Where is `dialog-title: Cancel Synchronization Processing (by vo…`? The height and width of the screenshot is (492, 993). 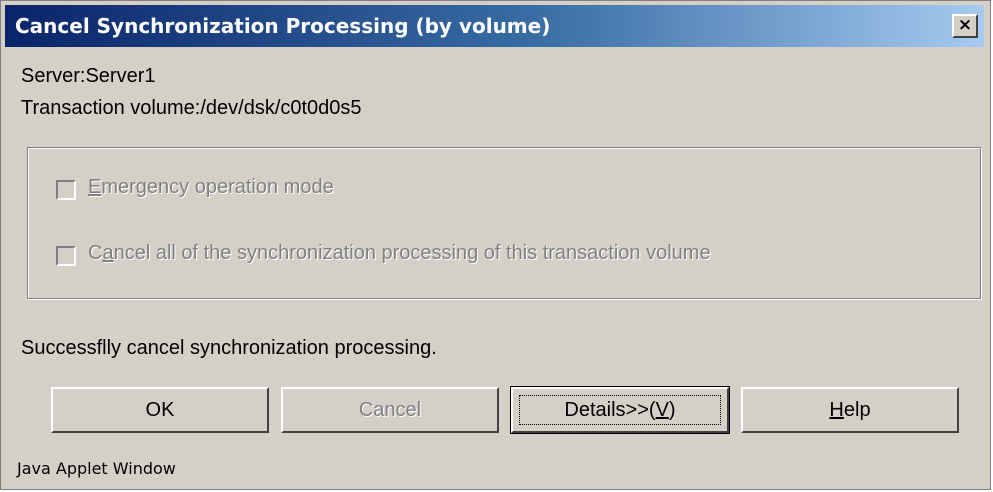 dialog-title: Cancel Synchronization Processing (by vo… is located at coordinates (283, 26).